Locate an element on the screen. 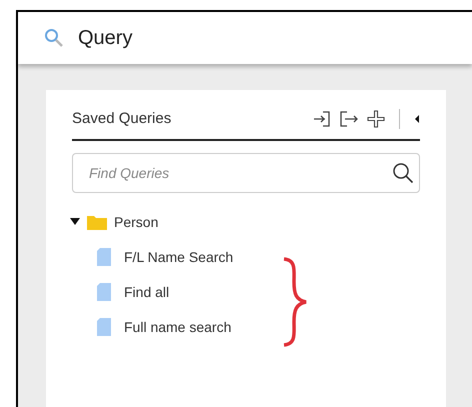  folder-icon is located at coordinates (97, 222).